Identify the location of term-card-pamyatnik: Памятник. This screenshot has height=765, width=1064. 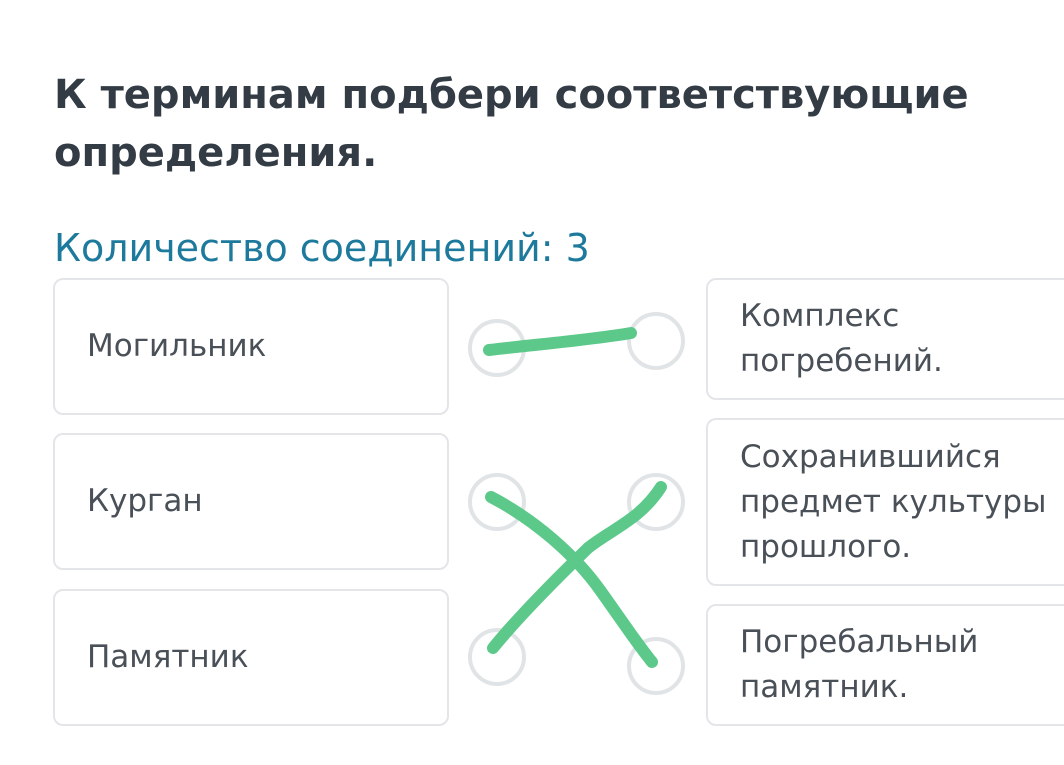
(251, 657).